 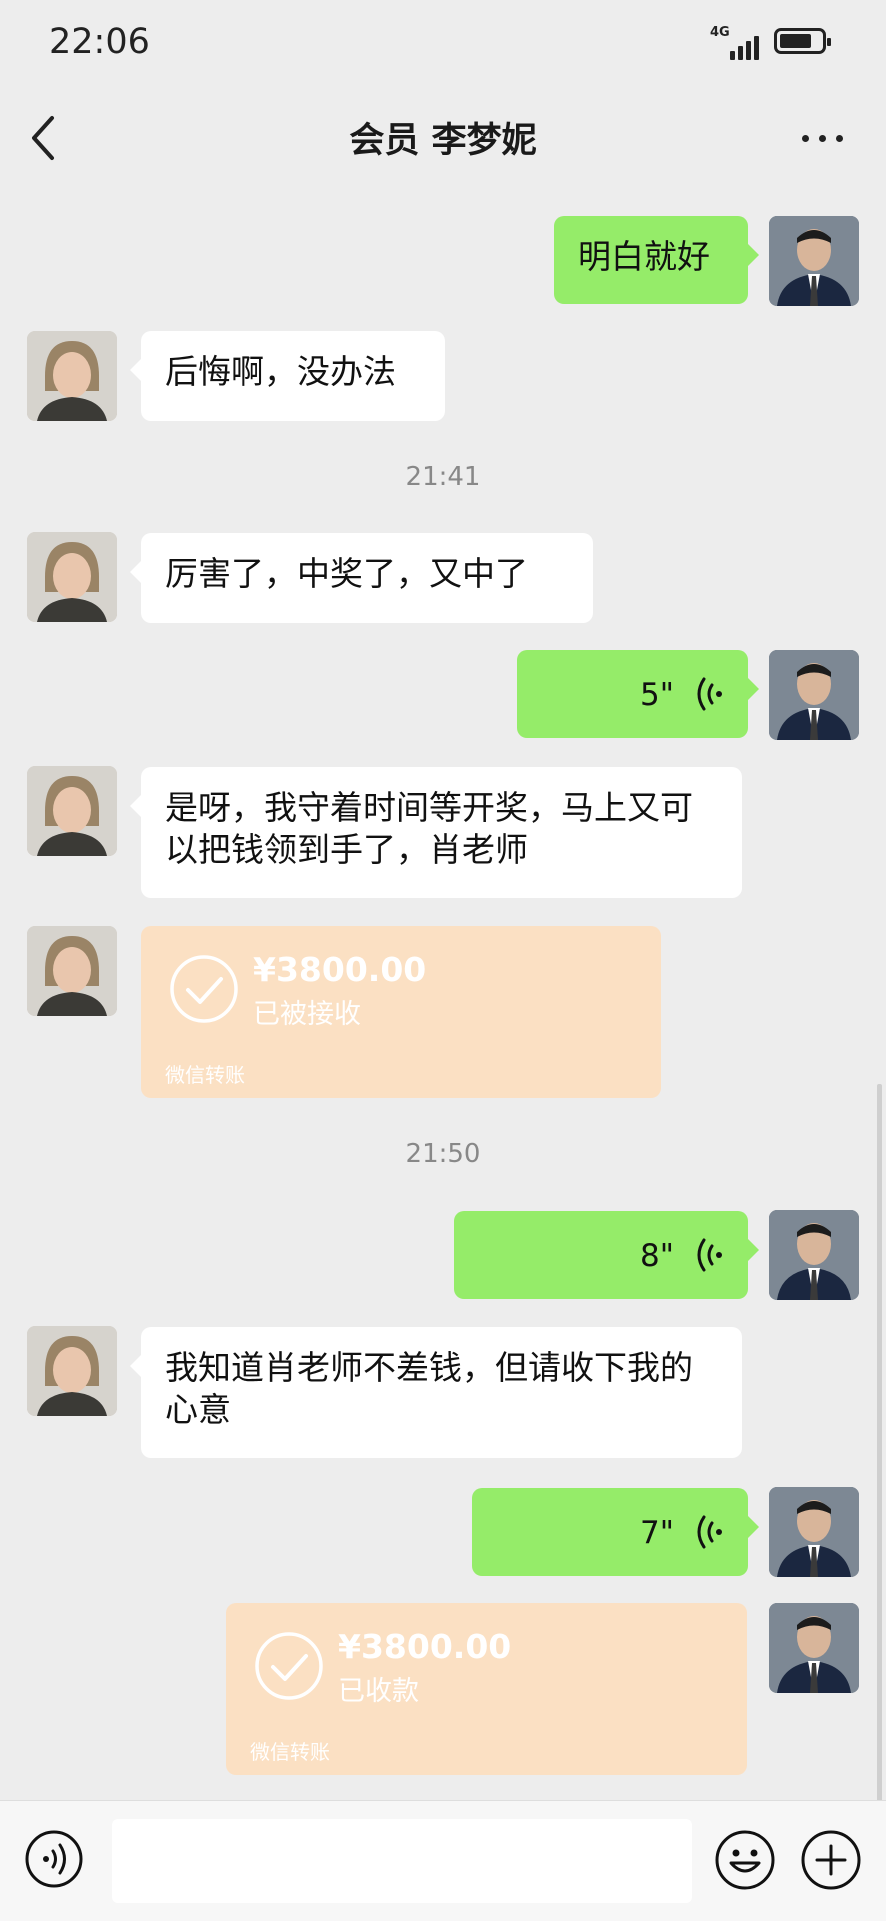 I want to click on scrollbar, so click(x=879, y=1443).